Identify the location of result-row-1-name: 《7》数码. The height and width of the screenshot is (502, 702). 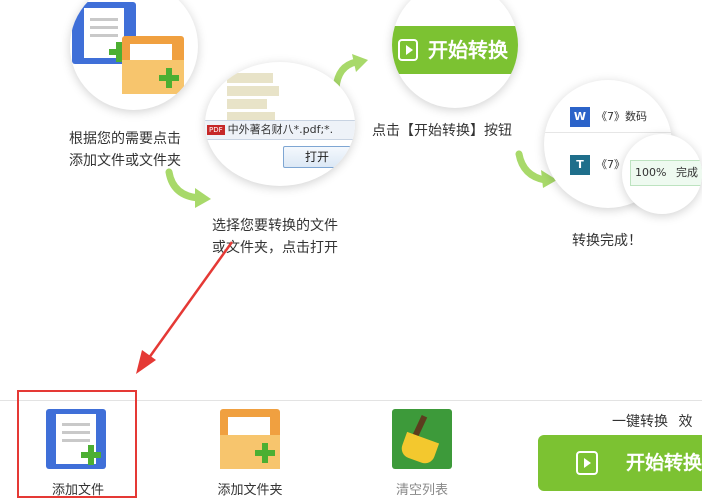
(621, 116).